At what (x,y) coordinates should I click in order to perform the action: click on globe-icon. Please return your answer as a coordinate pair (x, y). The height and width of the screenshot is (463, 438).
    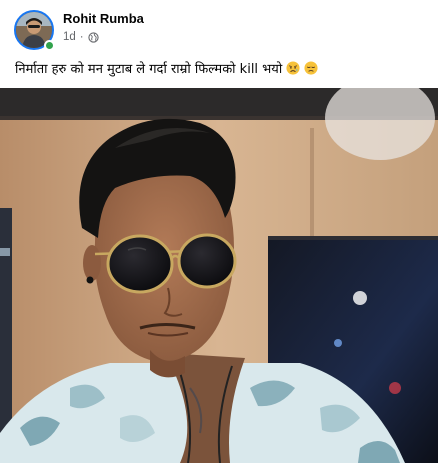
    Looking at the image, I should click on (93, 37).